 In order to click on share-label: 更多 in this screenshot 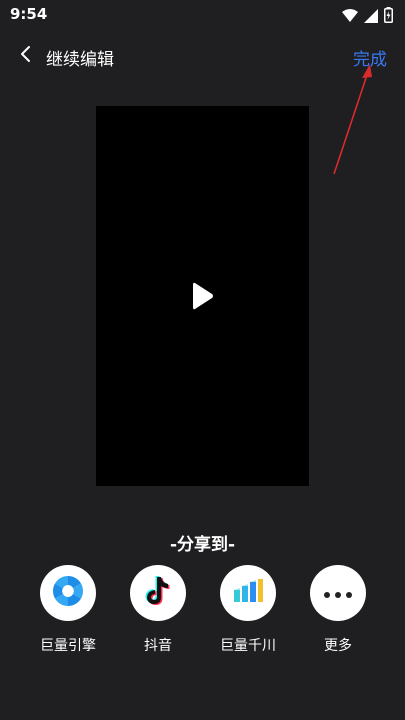, I will do `click(338, 646)`.